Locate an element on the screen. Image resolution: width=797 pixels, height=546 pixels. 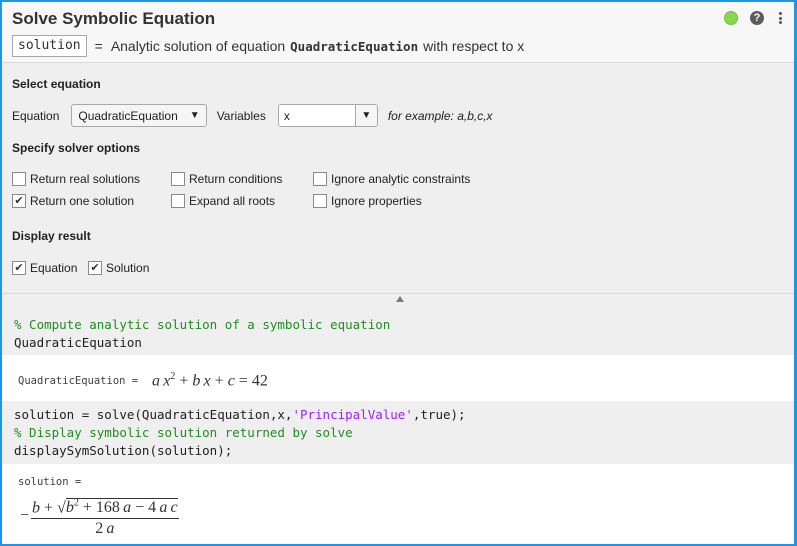
checkbox-return-one-solution: ✔ Return one solution is located at coordinates (73, 201).